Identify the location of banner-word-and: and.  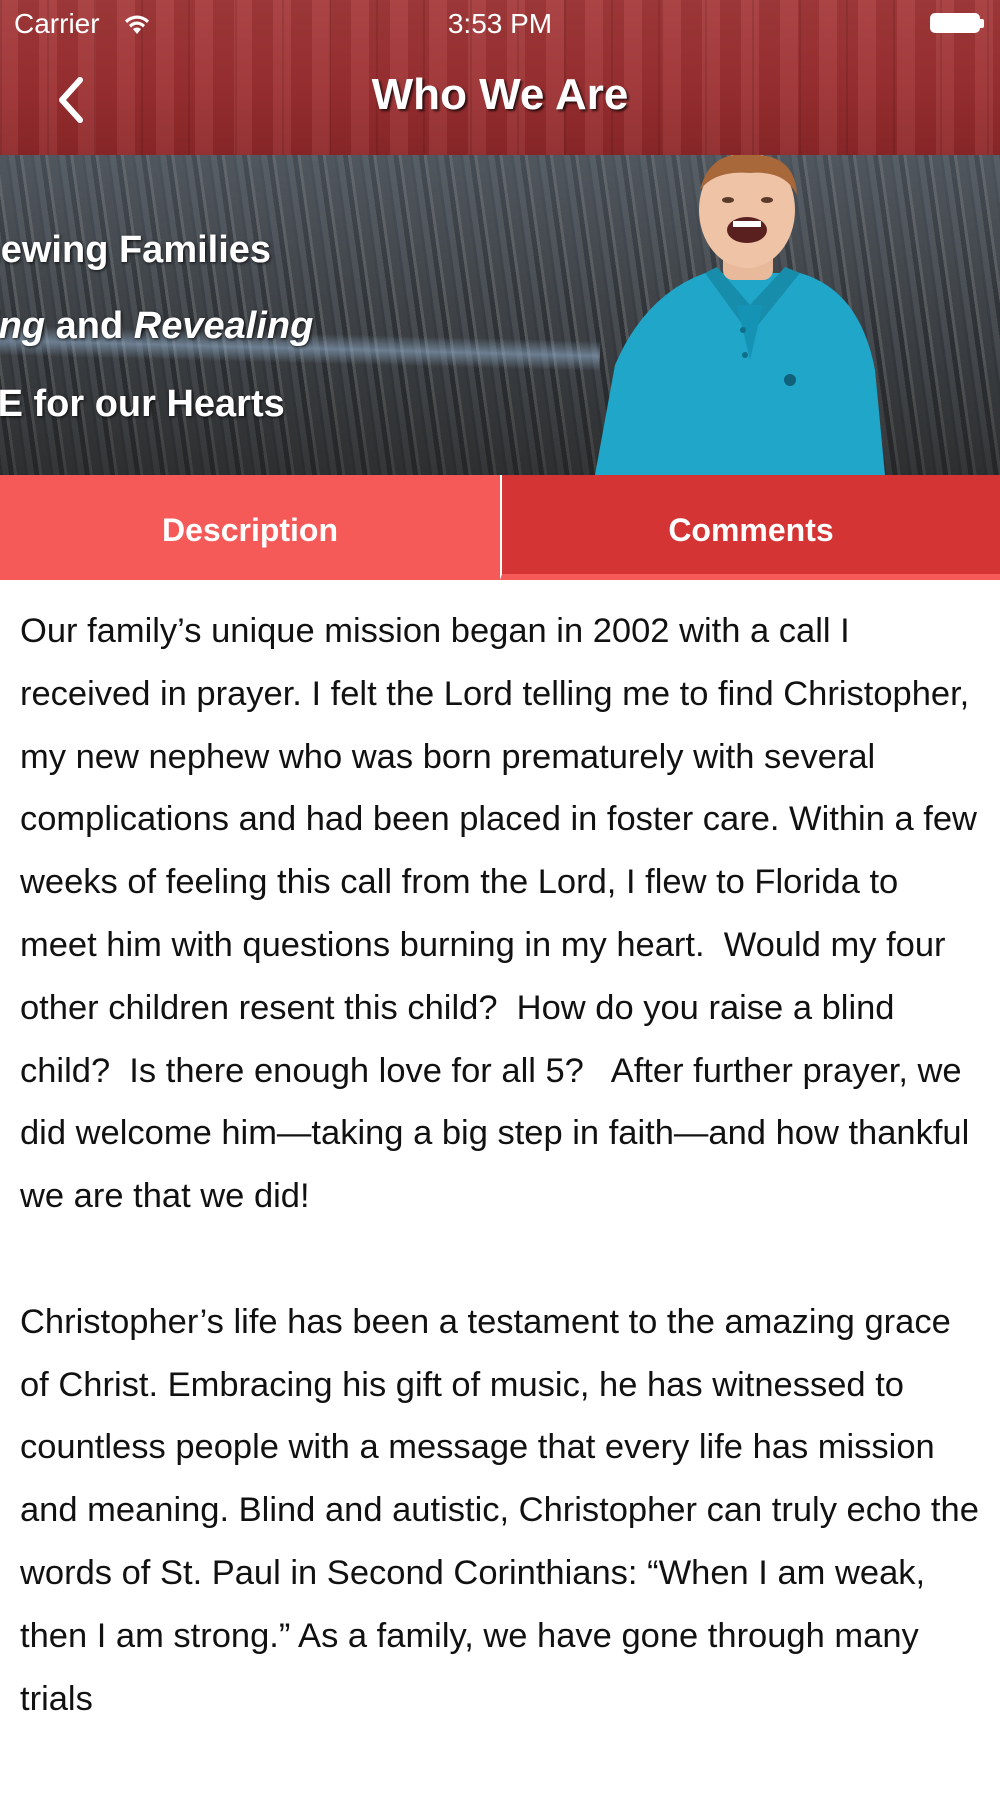
(89, 326).